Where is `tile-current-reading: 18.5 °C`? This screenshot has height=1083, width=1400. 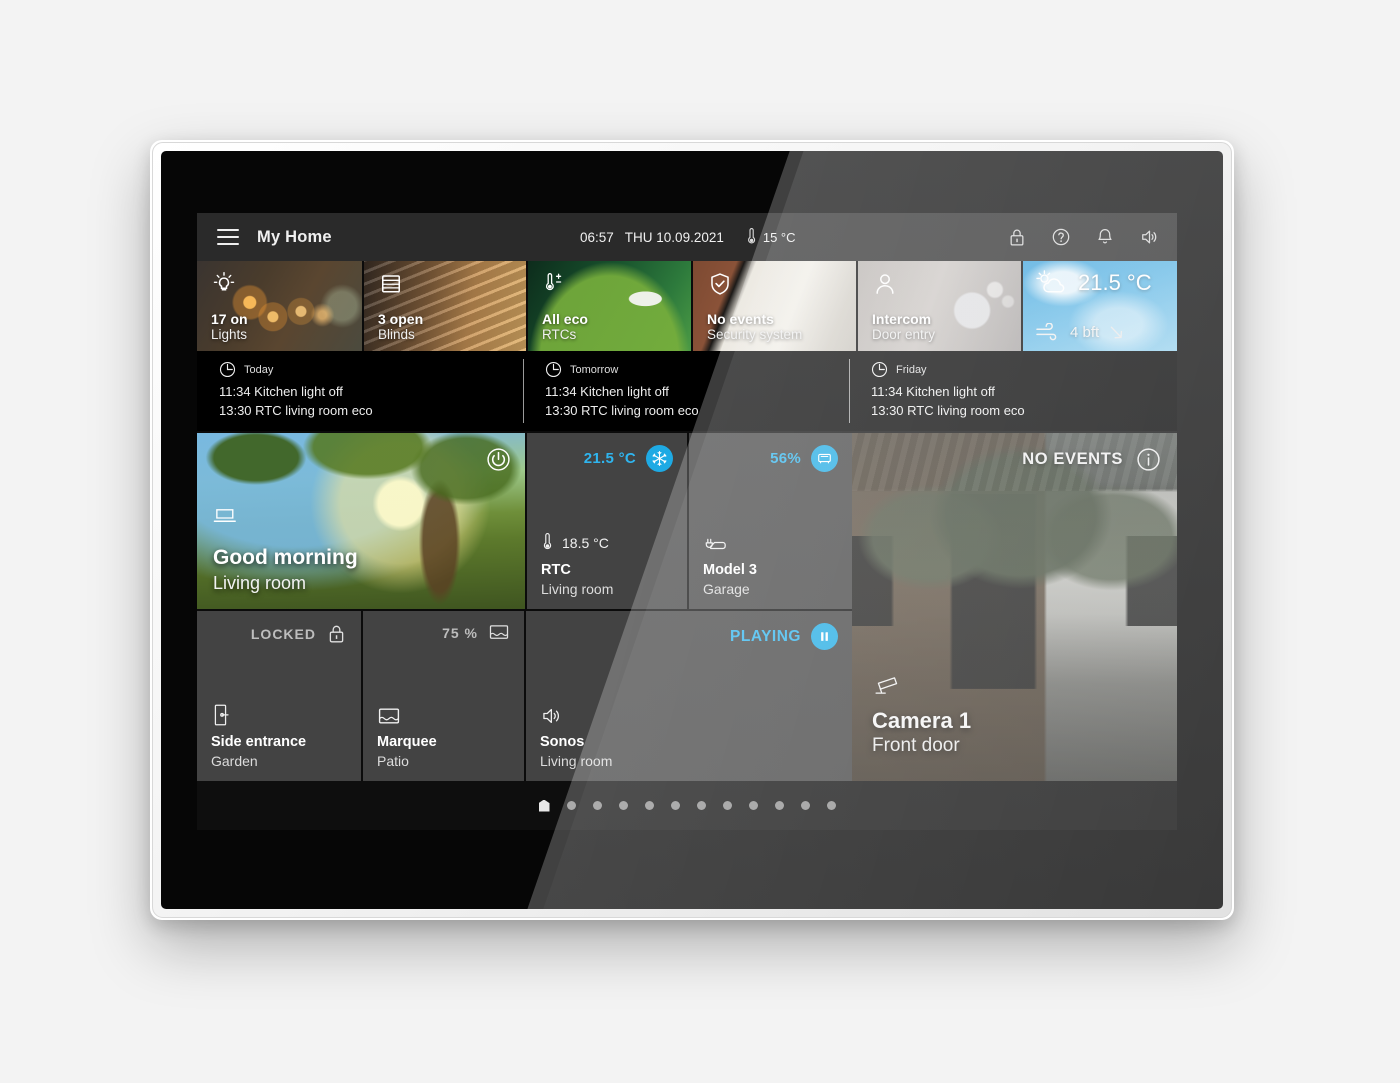
tile-current-reading: 18.5 °C is located at coordinates (577, 542).